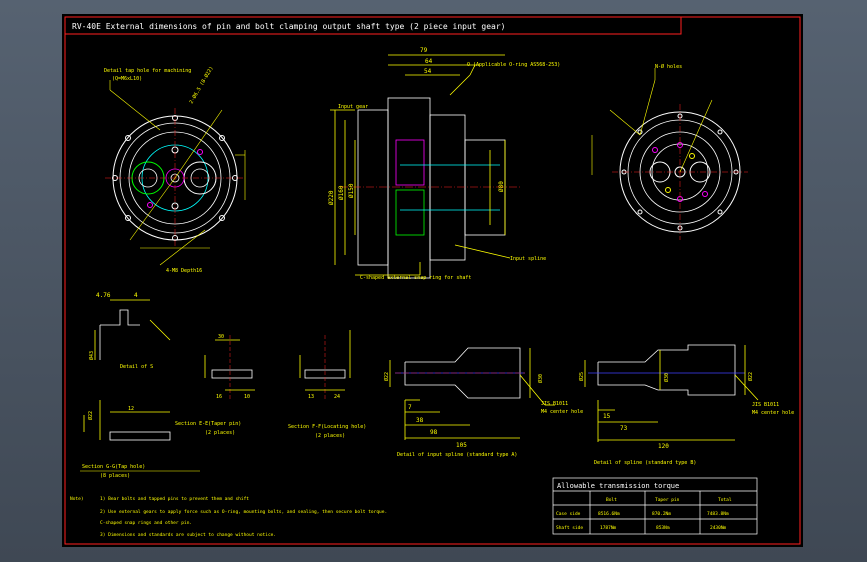  Describe the element at coordinates (611, 500) in the screenshot. I see `torque-header-bolt: Bolt` at that location.